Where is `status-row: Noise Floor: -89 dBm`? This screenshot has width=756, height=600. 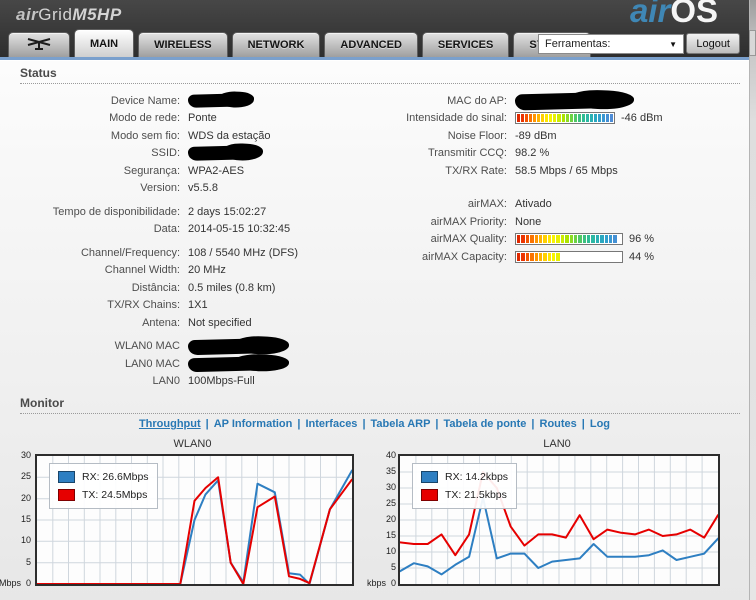 status-row: Noise Floor: -89 dBm is located at coordinates (565, 136).